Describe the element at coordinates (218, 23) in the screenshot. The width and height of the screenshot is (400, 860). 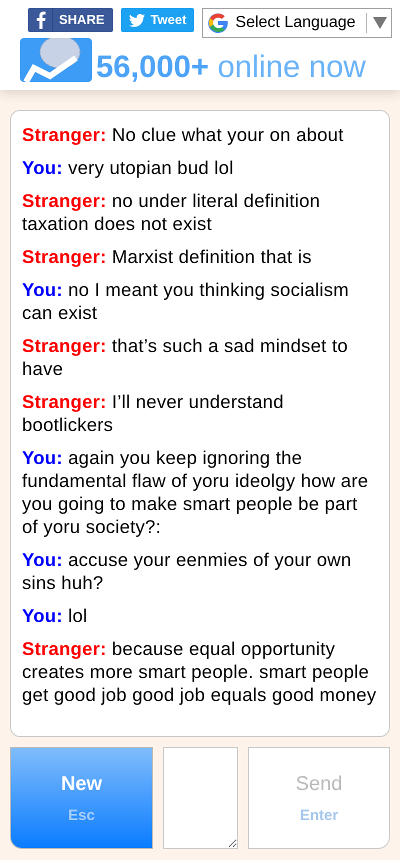
I see `google-icon` at that location.